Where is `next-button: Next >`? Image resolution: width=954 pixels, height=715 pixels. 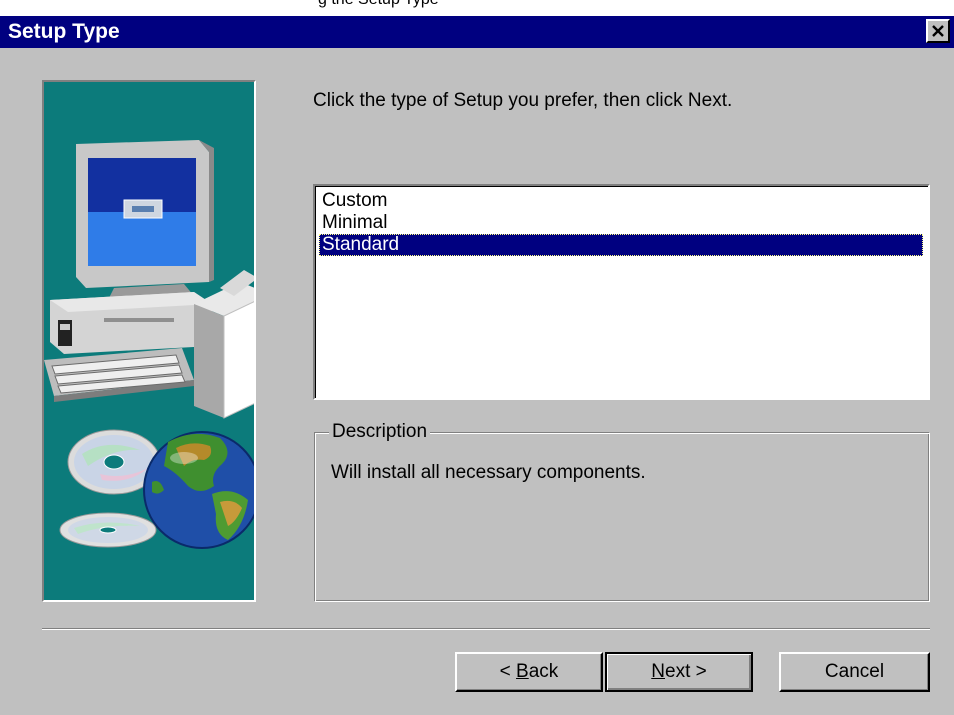
next-button: Next > is located at coordinates (679, 672).